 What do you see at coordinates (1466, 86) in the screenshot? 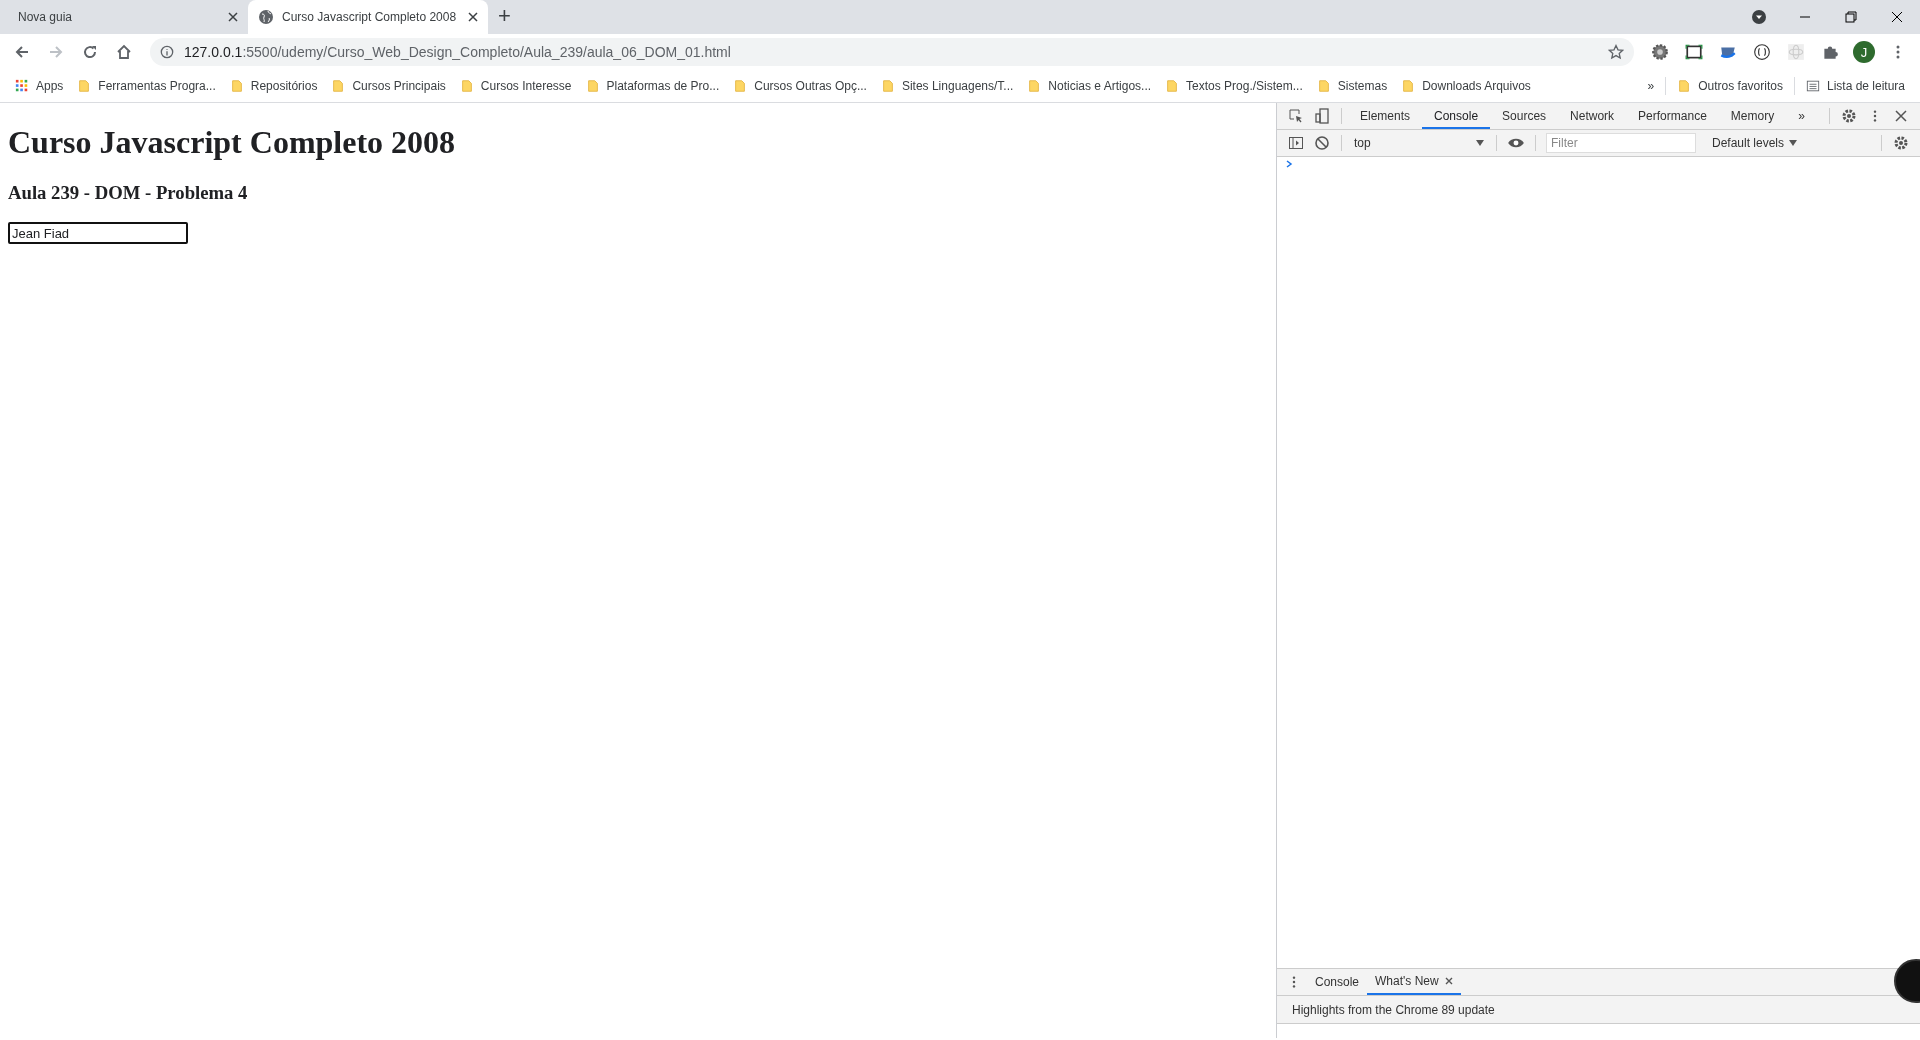
I see `bookmark: Downloads Arquivos` at bounding box center [1466, 86].